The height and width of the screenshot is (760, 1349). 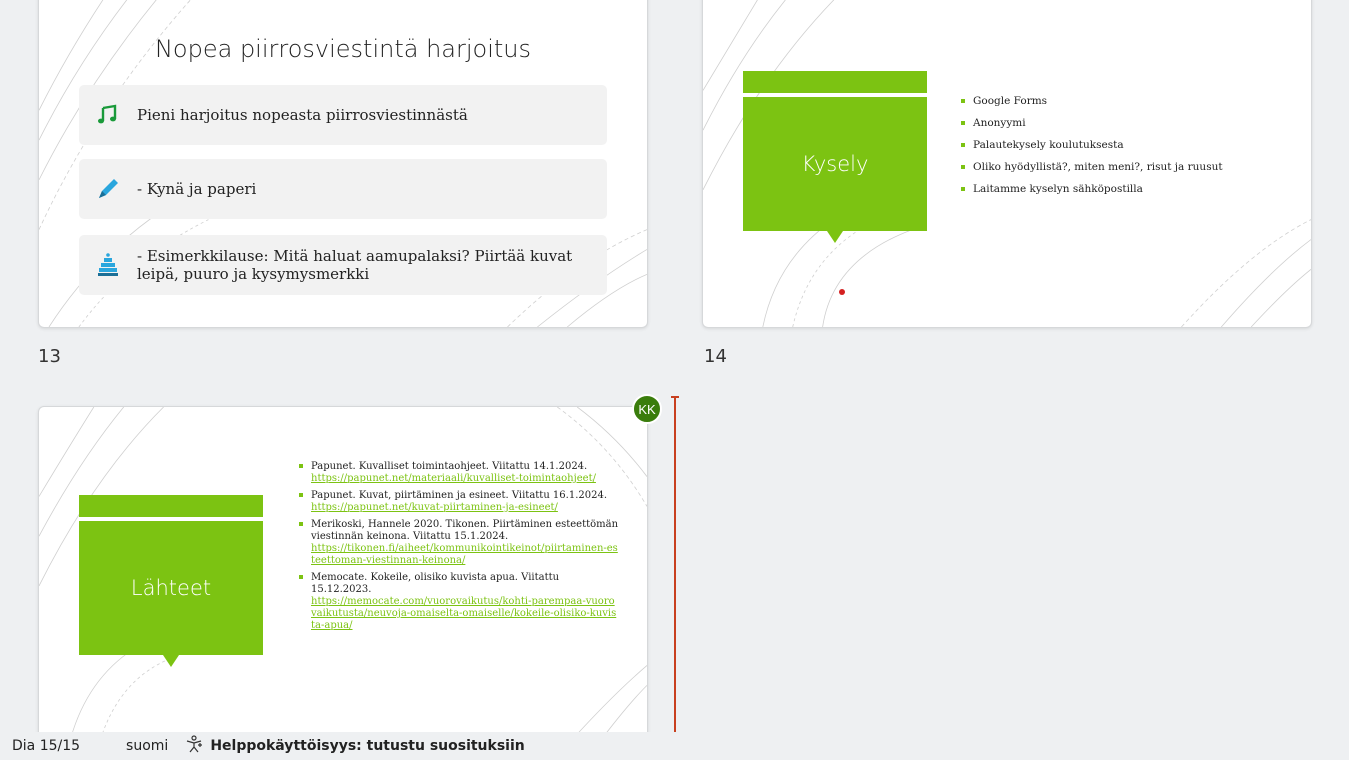 I want to click on card-text-line: leipä, puuro ja kysymysmerkki, so click(x=253, y=274).